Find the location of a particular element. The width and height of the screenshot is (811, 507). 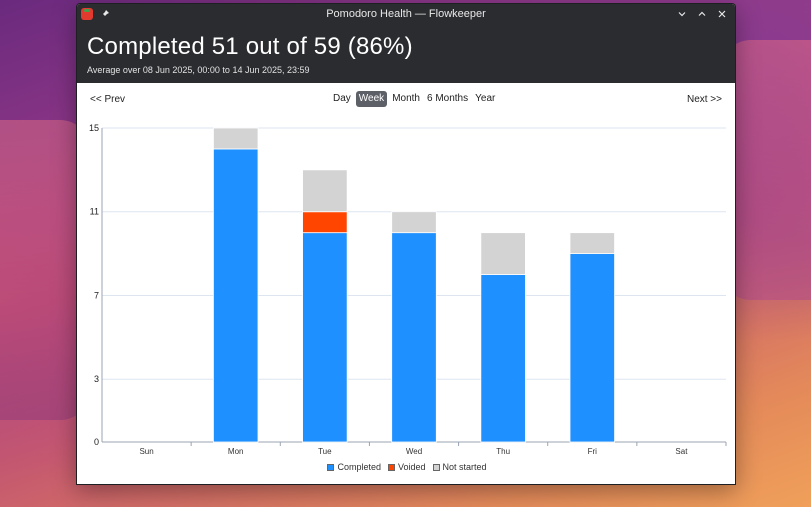

legend-swatch-voided is located at coordinates (391, 467).